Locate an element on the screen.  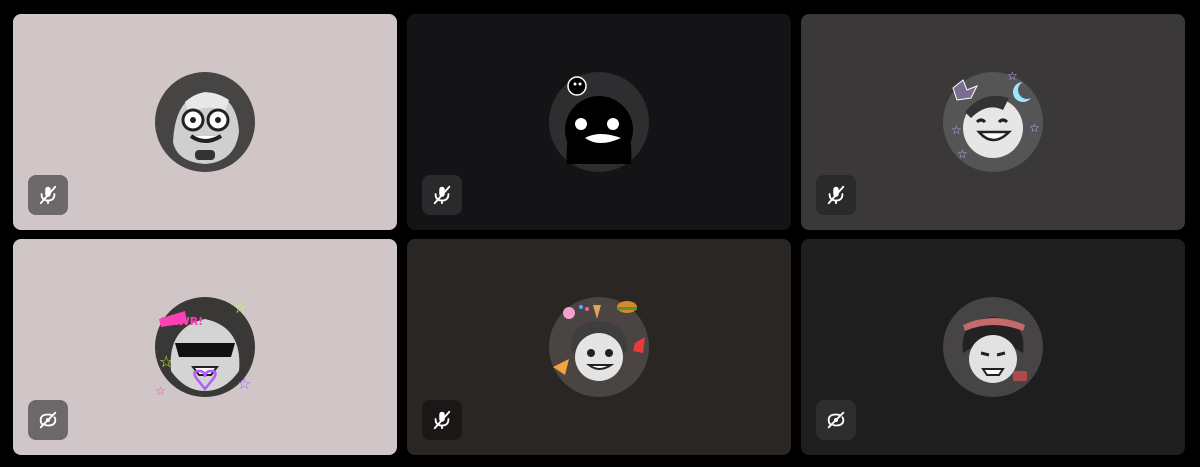
participant-avatar: RAWR! ☆ ☆ ☆ ☆ is located at coordinates (205, 347).